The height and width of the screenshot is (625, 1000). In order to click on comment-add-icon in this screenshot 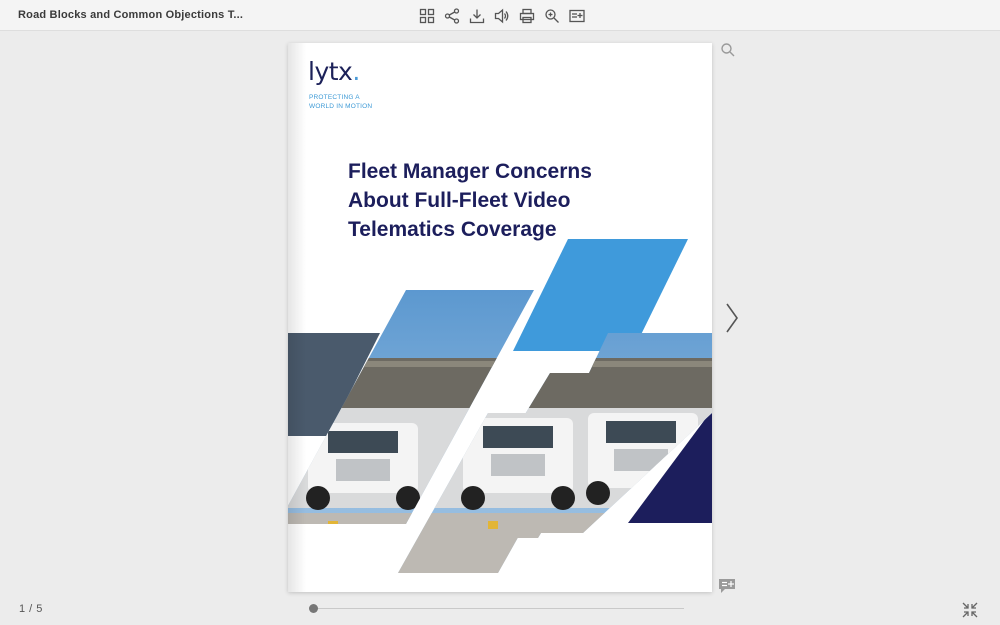, I will do `click(727, 586)`.